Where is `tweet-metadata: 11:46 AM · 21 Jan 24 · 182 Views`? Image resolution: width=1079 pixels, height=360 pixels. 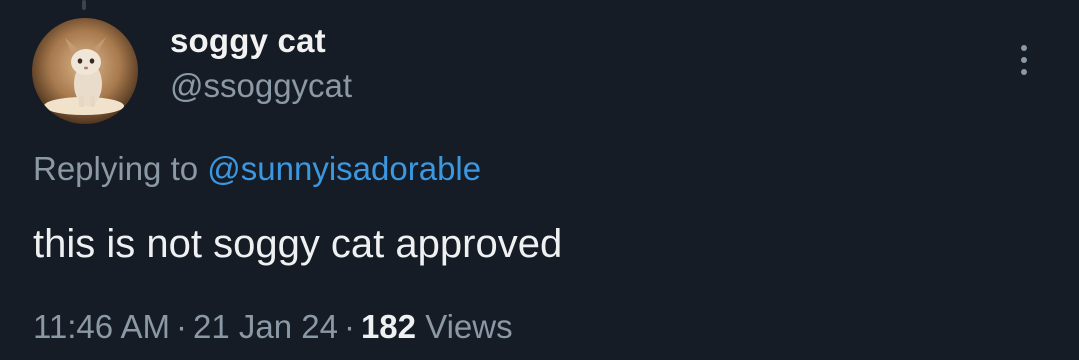 tweet-metadata: 11:46 AM · 21 Jan 24 · 182 Views is located at coordinates (273, 327).